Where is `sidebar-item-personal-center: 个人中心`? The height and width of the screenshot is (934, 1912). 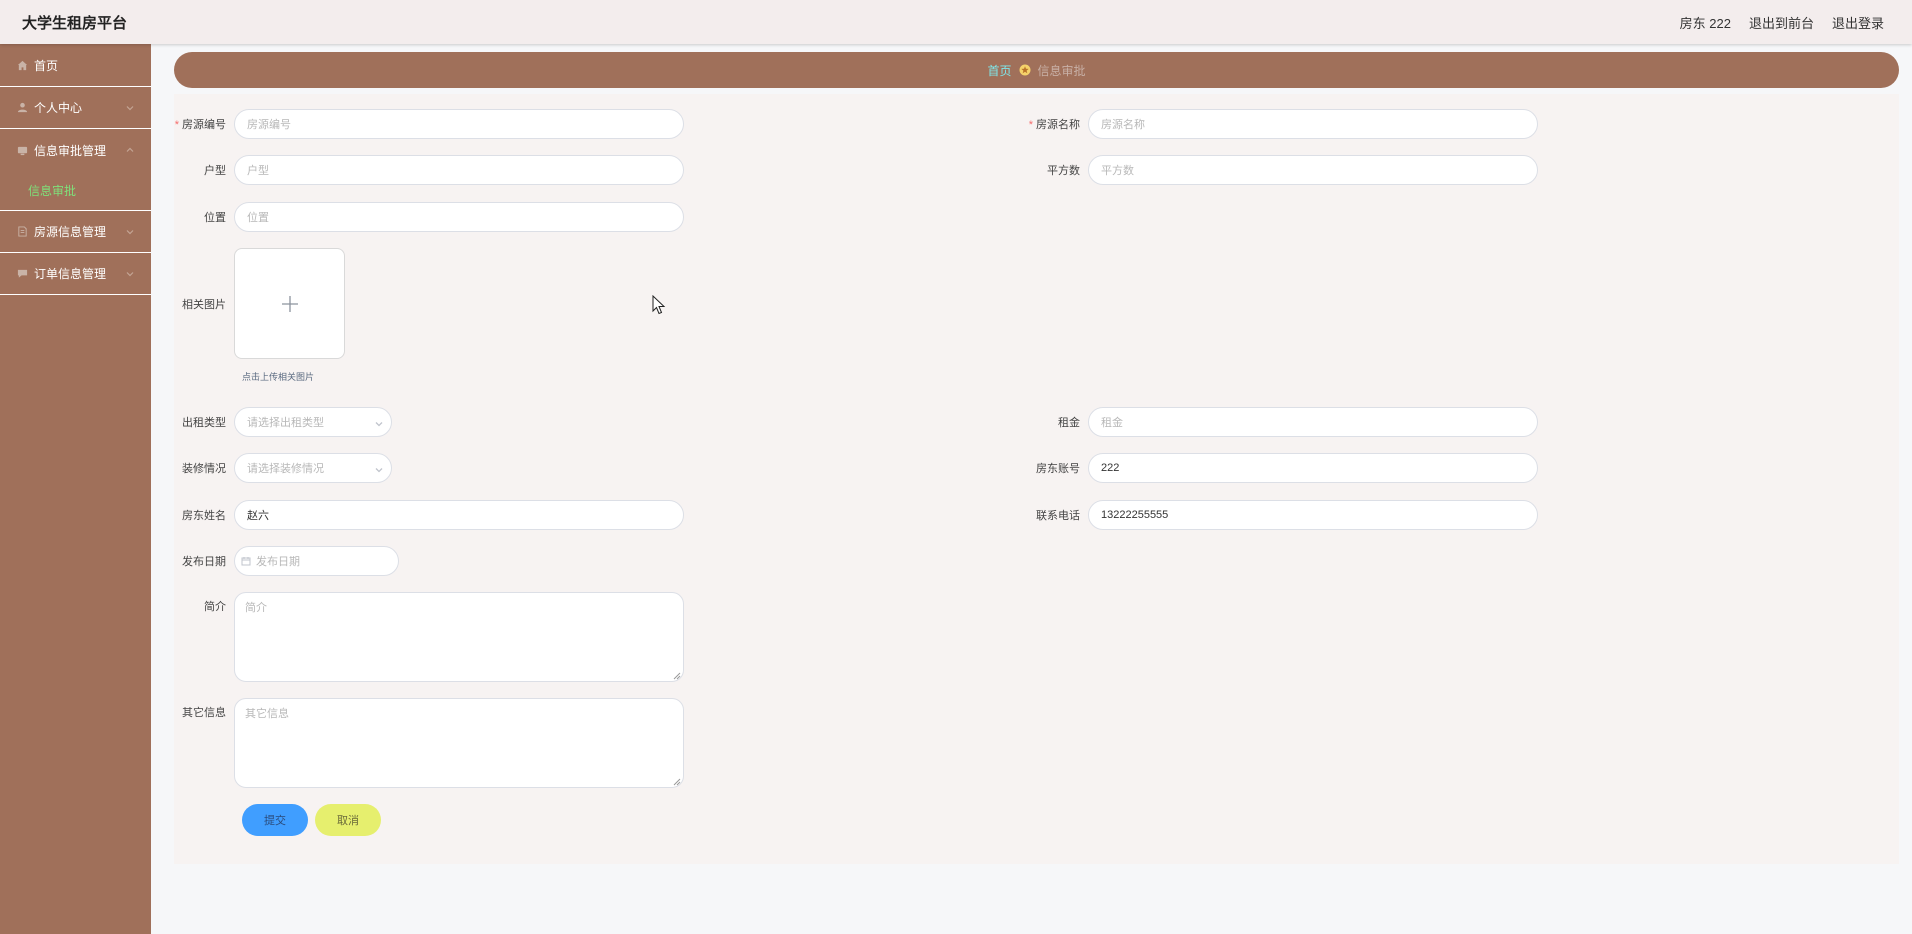
sidebar-item-personal-center: 个人中心 is located at coordinates (75, 108).